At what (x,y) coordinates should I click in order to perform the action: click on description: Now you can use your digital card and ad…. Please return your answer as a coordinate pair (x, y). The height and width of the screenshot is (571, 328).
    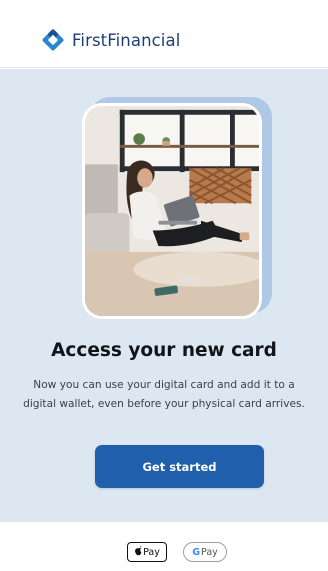
    Looking at the image, I should click on (164, 395).